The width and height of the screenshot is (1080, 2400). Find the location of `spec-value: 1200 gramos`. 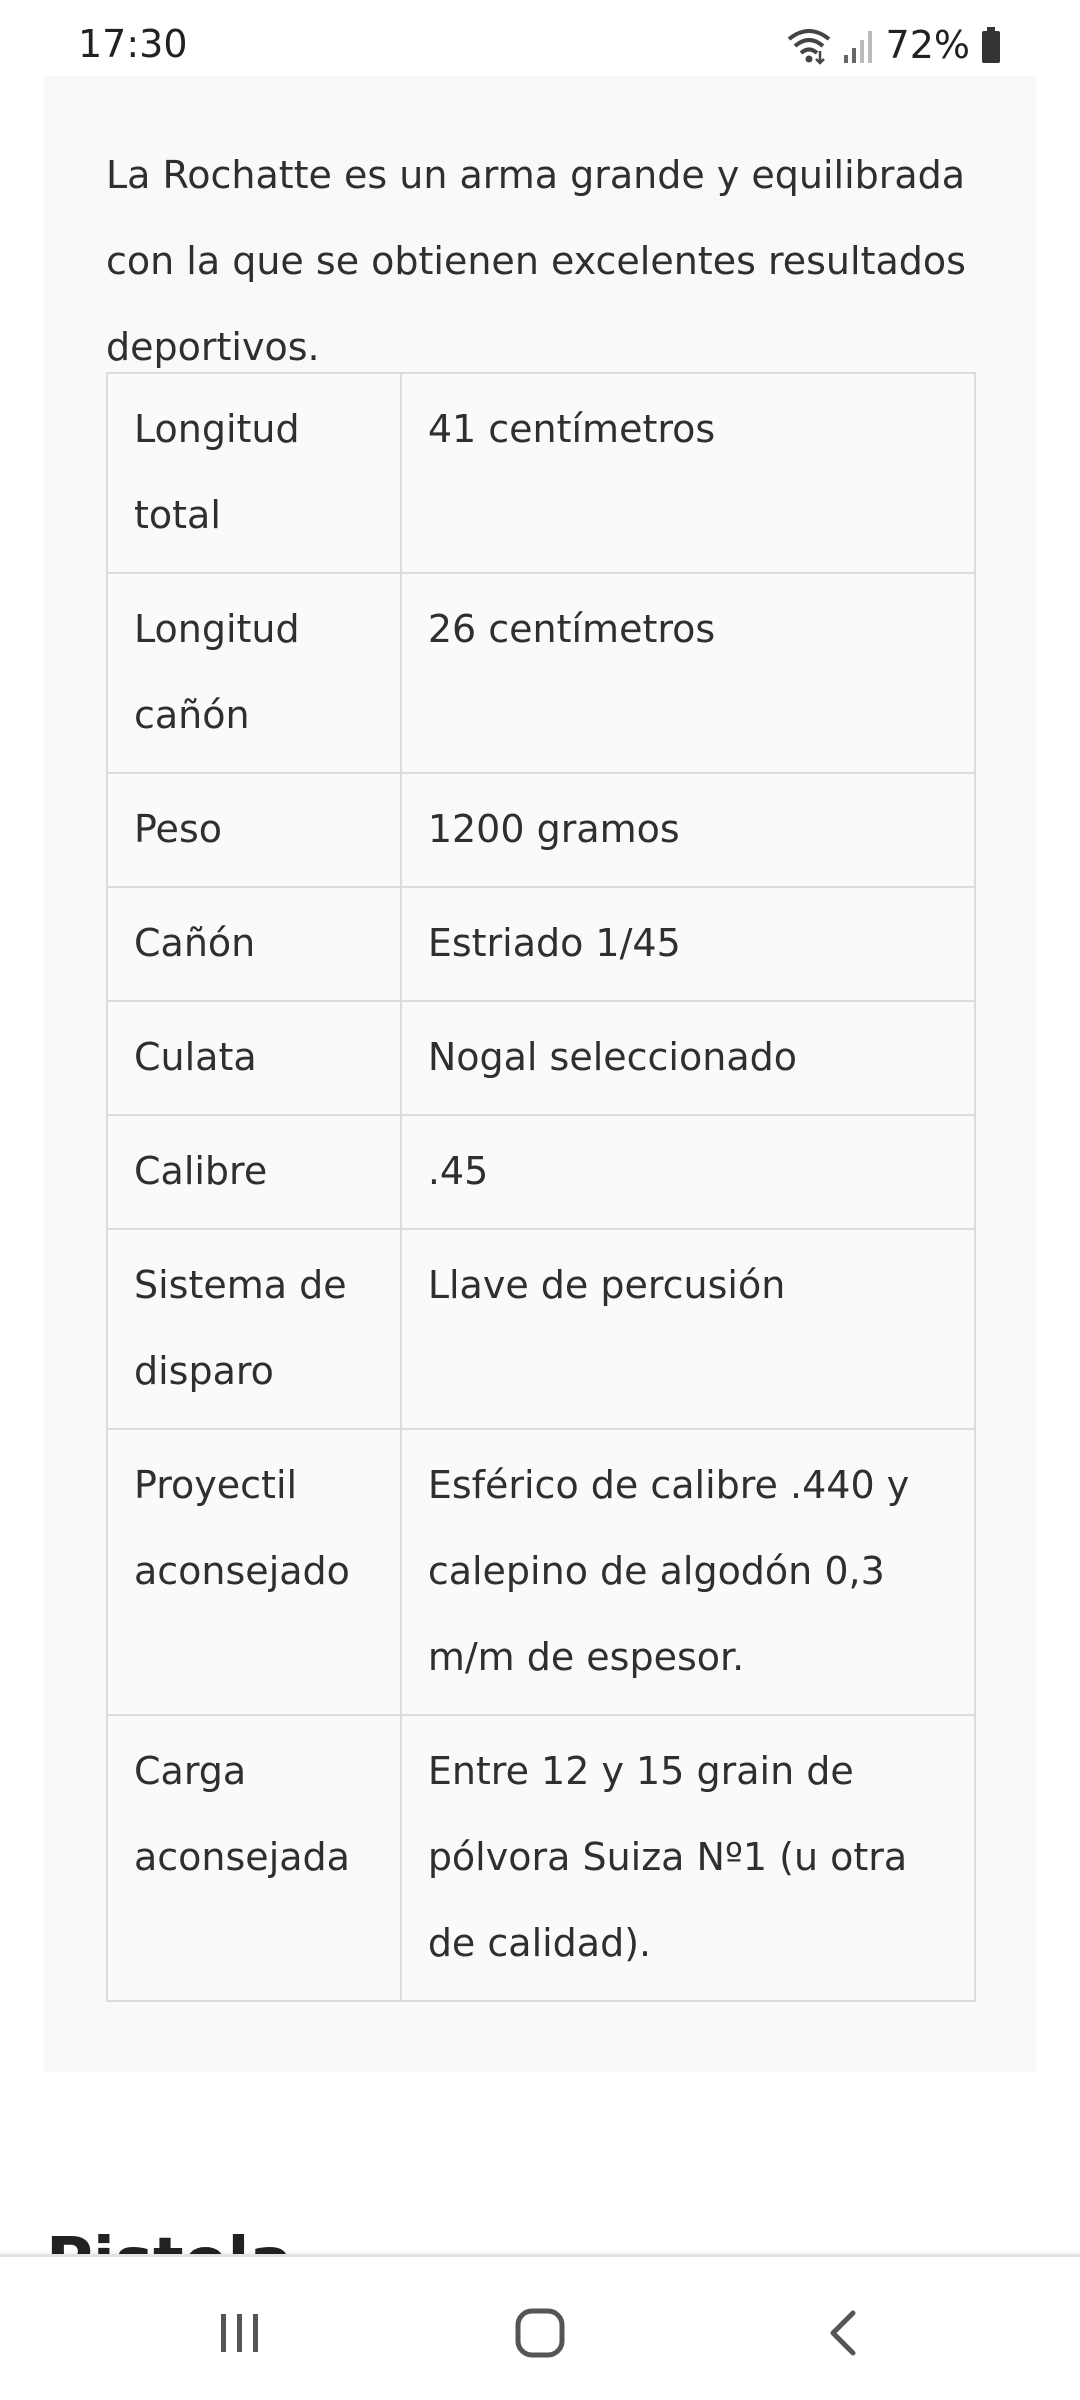

spec-value: 1200 gramos is located at coordinates (688, 830).